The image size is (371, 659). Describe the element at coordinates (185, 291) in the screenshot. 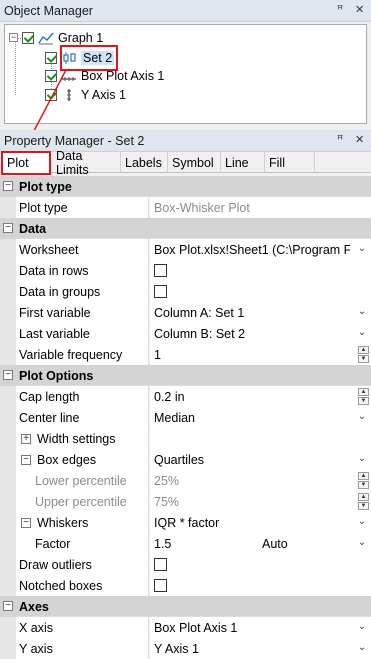

I see `property-row-data-in-groups: Data in groups` at that location.